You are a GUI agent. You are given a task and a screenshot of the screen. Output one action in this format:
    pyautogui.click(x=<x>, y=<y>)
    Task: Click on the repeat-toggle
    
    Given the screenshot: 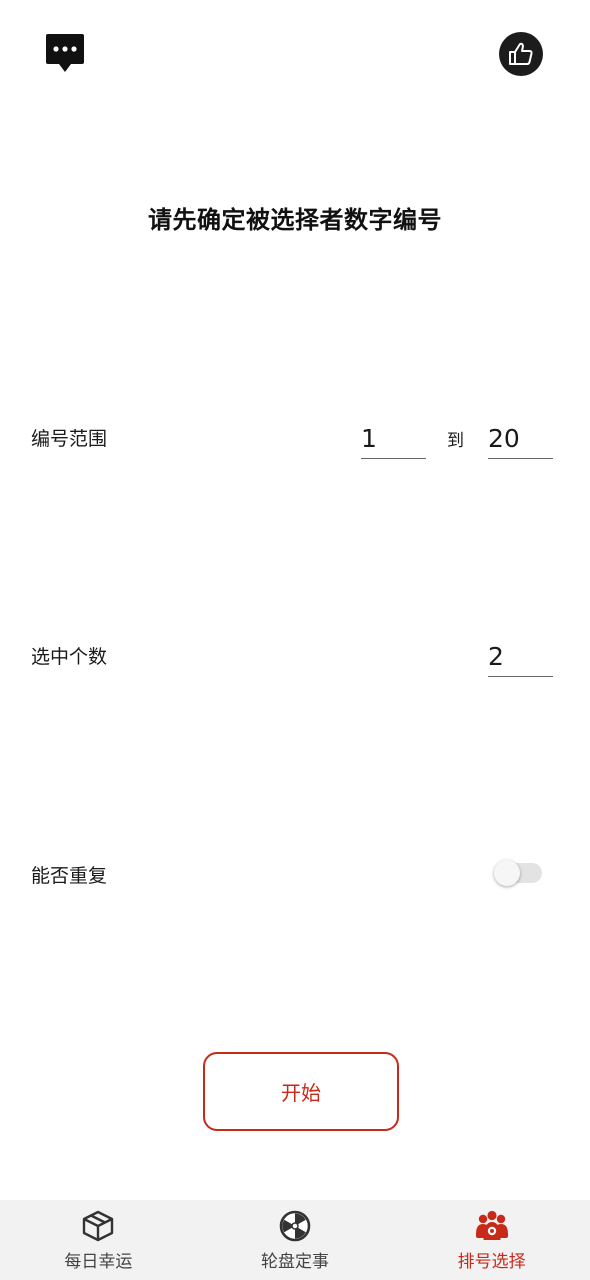 What is the action you would take?
    pyautogui.click(x=519, y=873)
    